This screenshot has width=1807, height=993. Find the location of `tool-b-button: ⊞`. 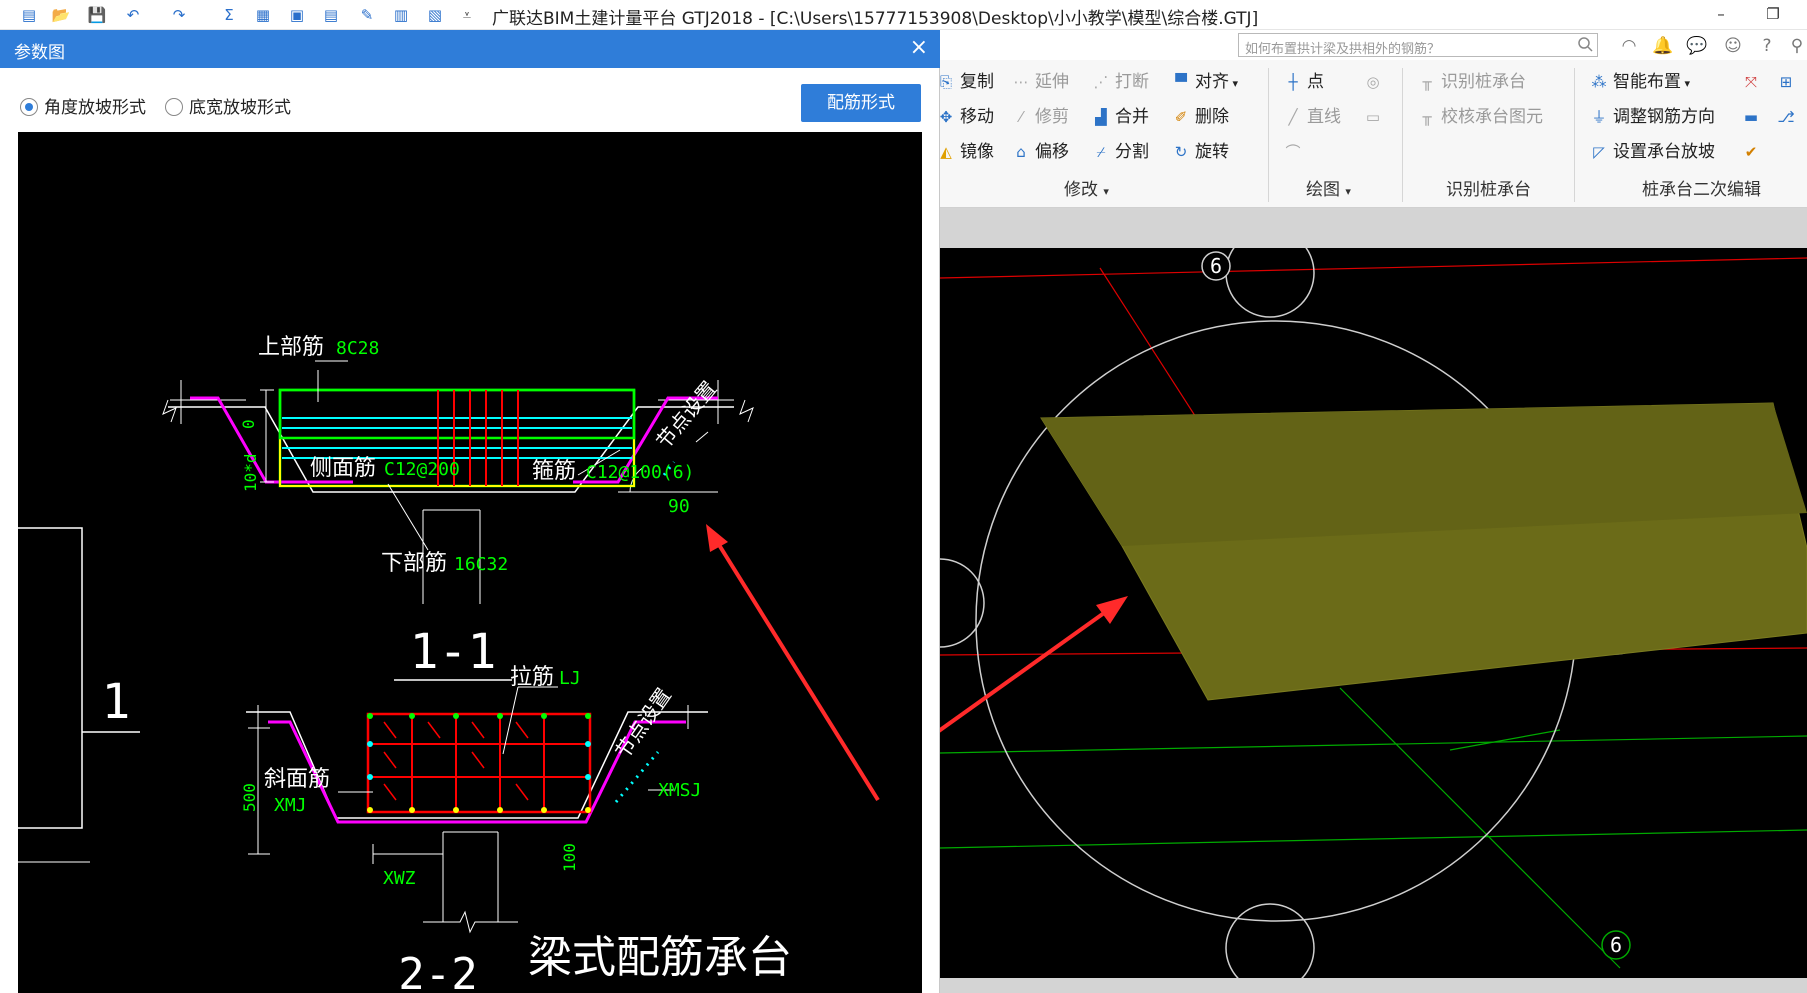

tool-b-button: ⊞ is located at coordinates (1787, 82).